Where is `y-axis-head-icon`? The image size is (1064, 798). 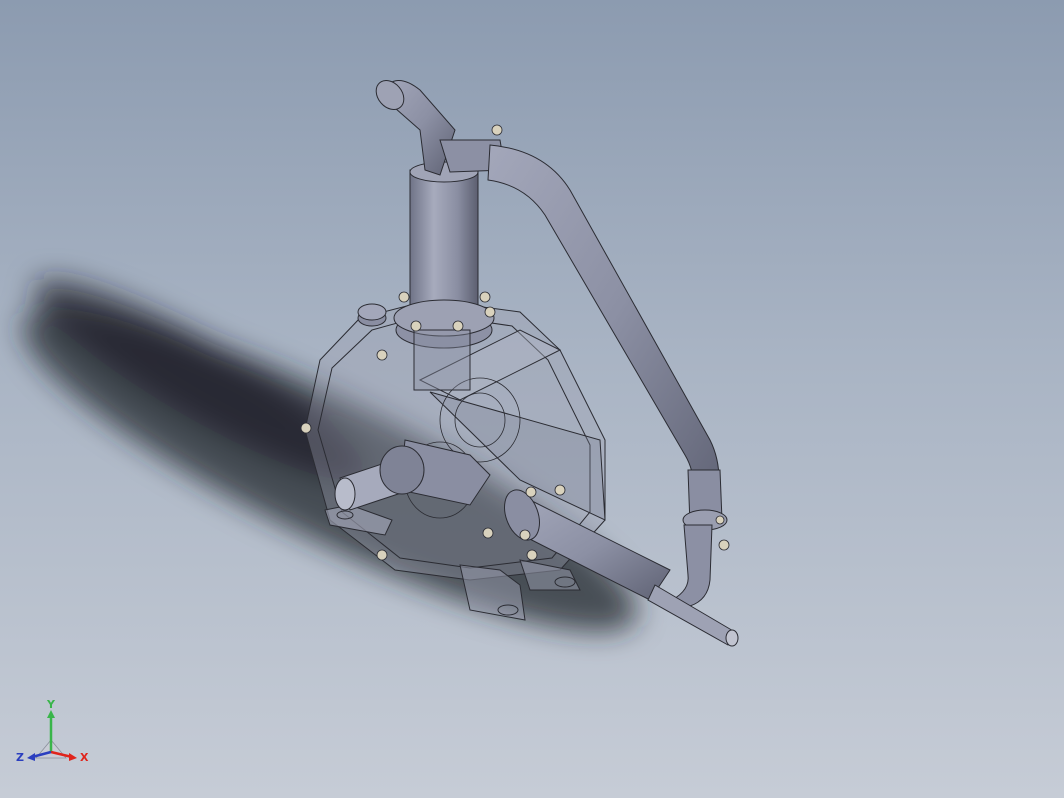 y-axis-head-icon is located at coordinates (51, 714).